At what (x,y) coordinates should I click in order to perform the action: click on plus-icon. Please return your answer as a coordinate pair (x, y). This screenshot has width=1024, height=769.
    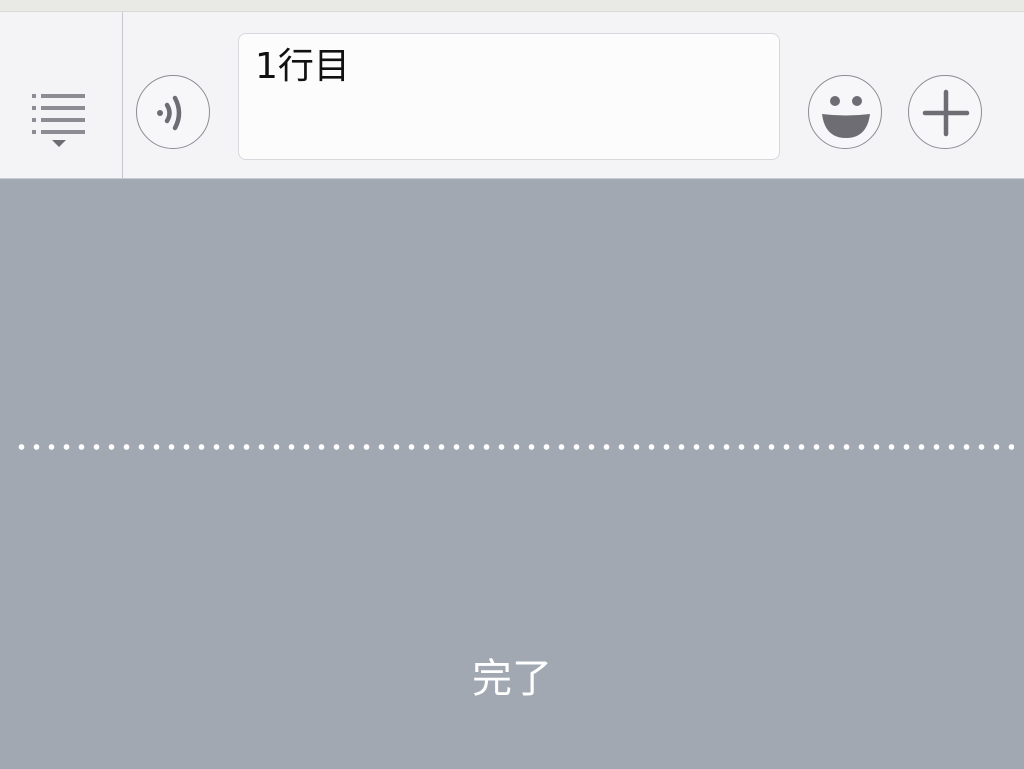
    Looking at the image, I should click on (946, 113).